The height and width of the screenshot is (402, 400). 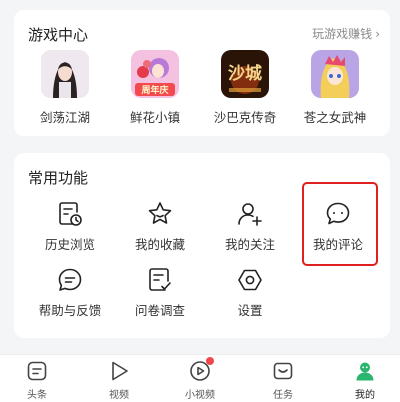 I want to click on survey-button: 问卷调查, so click(x=160, y=292).